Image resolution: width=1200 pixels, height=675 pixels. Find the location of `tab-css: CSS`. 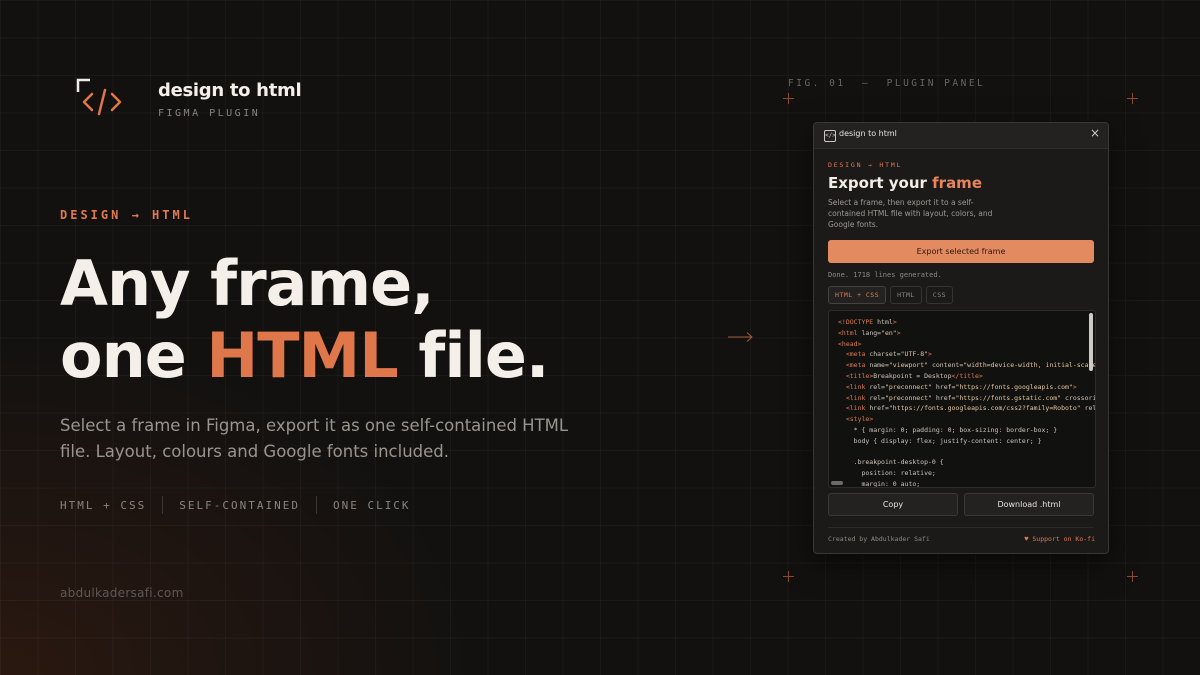

tab-css: CSS is located at coordinates (939, 295).